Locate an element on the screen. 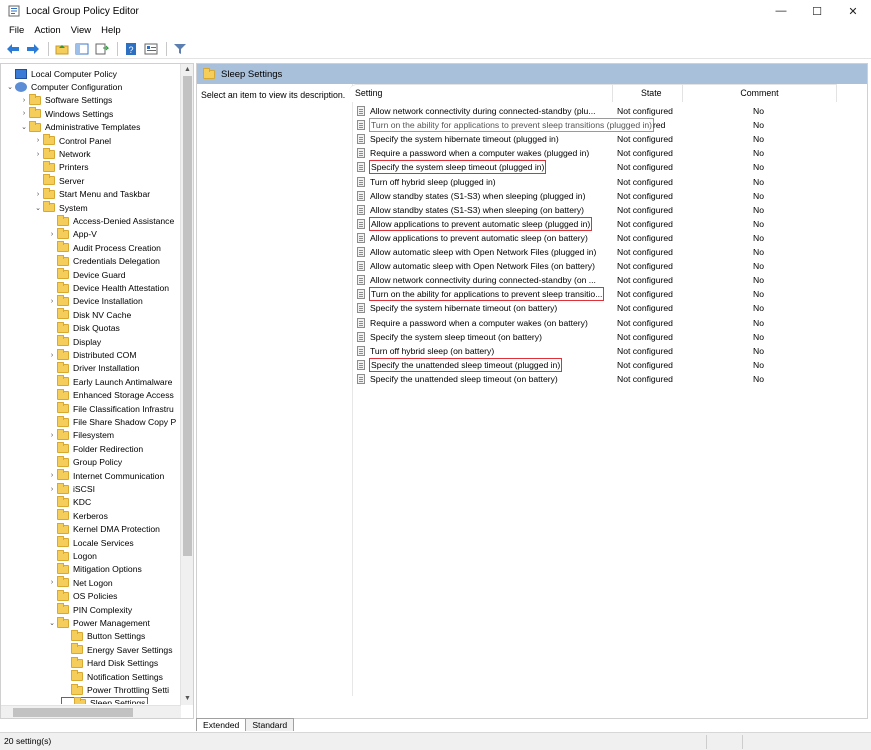 This screenshot has width=871, height=750. menu-action: Action is located at coordinates (47, 30).